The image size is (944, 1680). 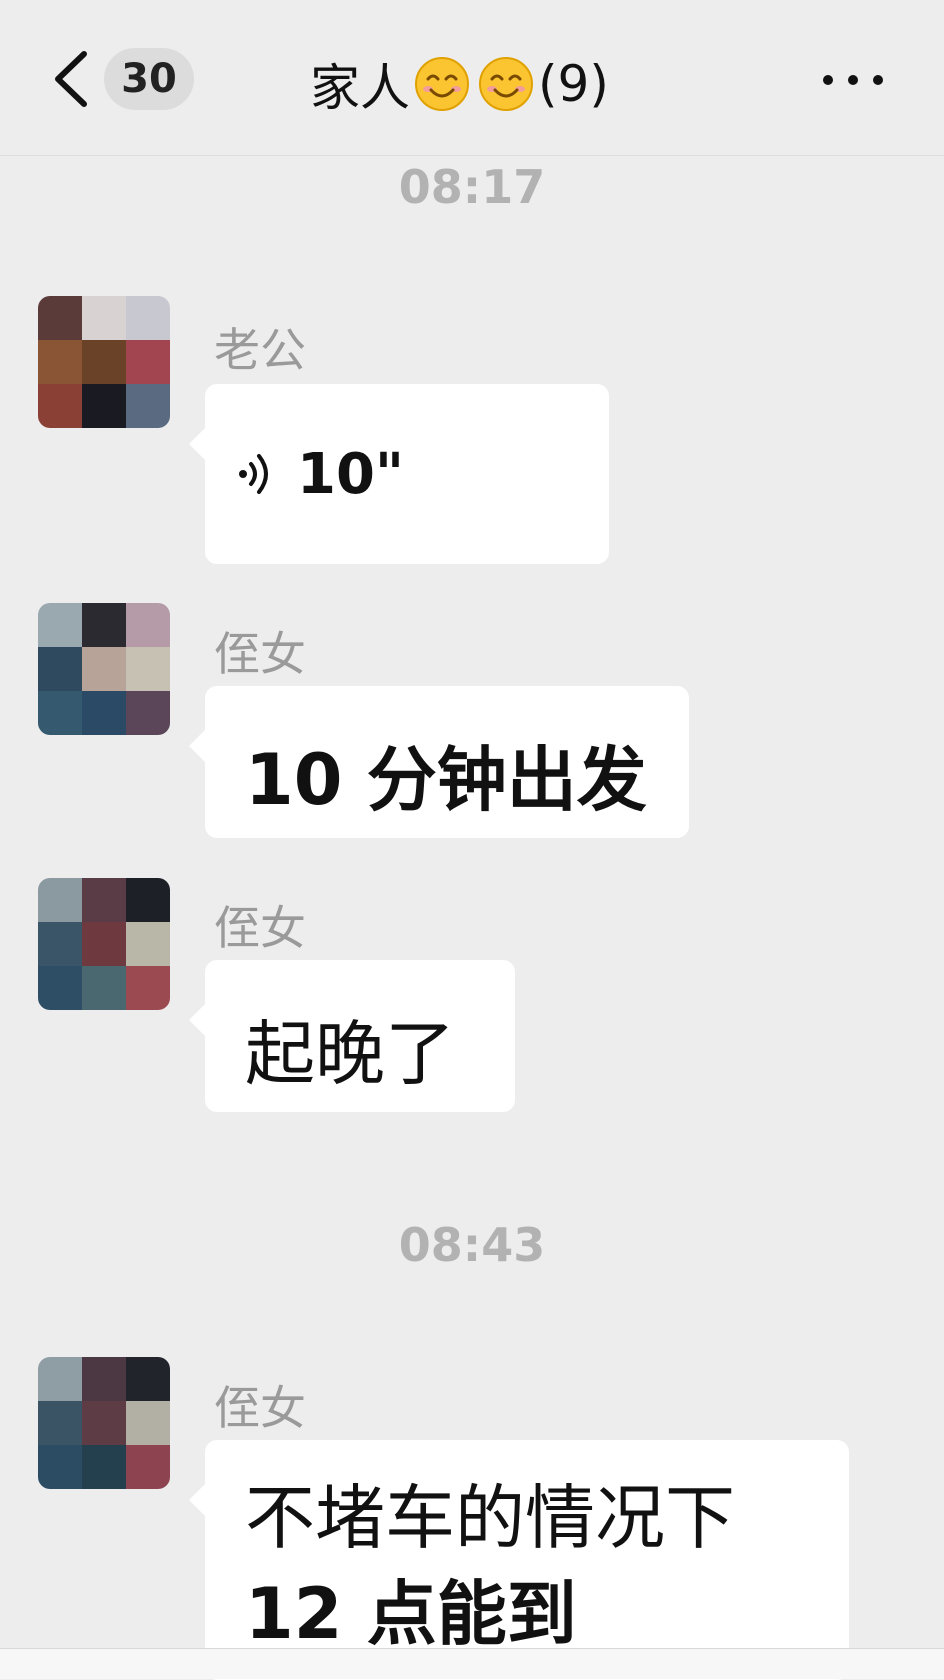 What do you see at coordinates (149, 79) in the screenshot?
I see `unread-count-badge: 30` at bounding box center [149, 79].